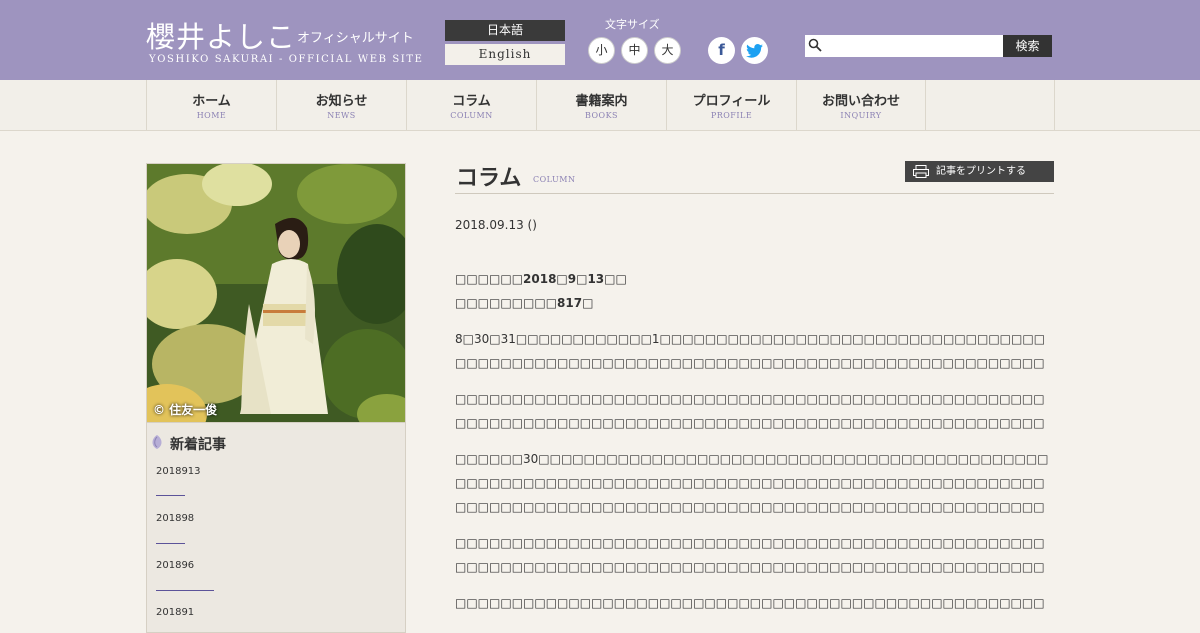  Describe the element at coordinates (211, 115) in the screenshot. I see `nav-sublabel: HOME` at that location.